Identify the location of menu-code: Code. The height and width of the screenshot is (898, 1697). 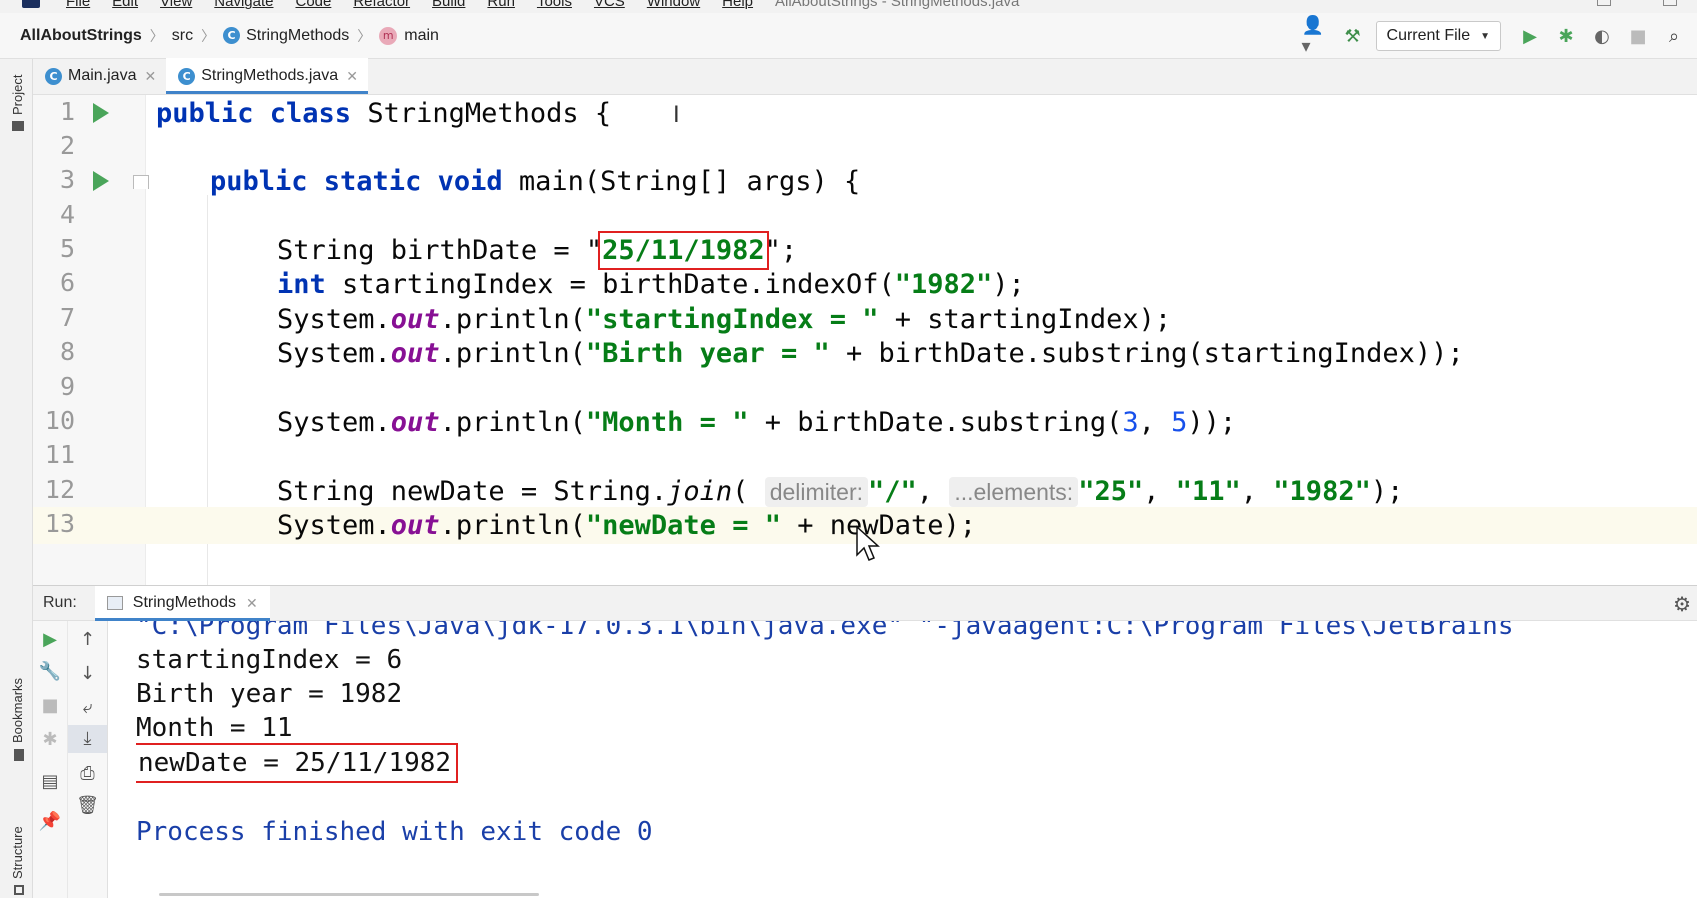
(313, 5).